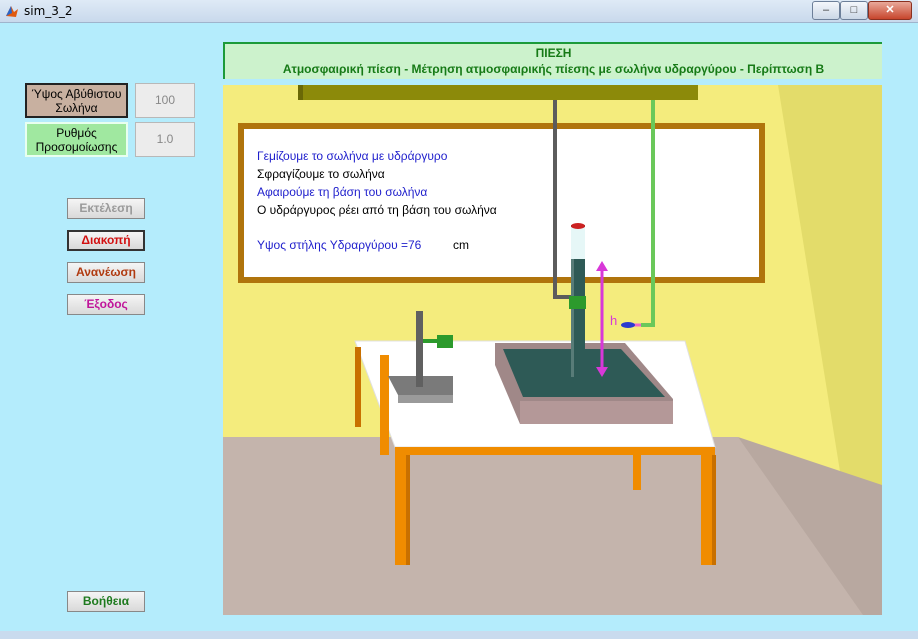  Describe the element at coordinates (165, 100) in the screenshot. I see `tube-height-field: 100` at that location.